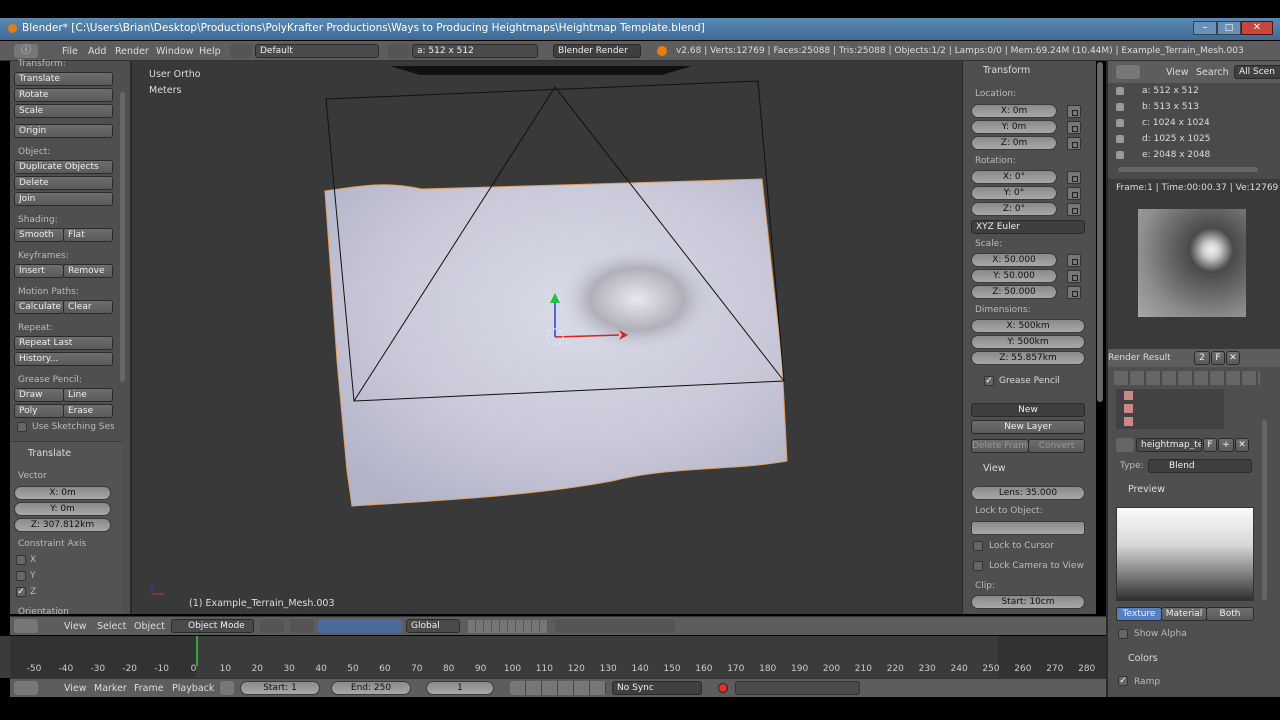 The width and height of the screenshot is (1280, 720). Describe the element at coordinates (1184, 614) in the screenshot. I see `preview-tab-material: Material` at that location.